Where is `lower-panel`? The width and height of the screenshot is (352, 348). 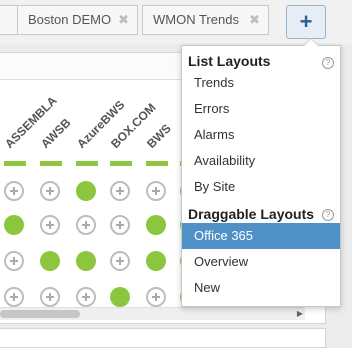
lower-panel is located at coordinates (163, 338).